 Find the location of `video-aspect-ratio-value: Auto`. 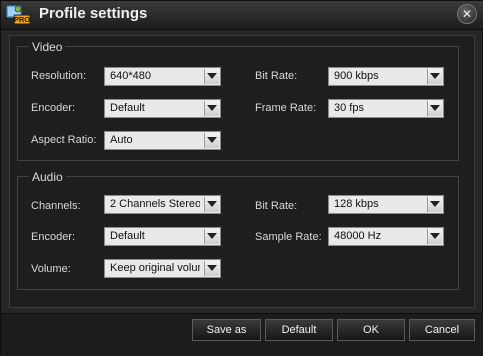

video-aspect-ratio-value: Auto is located at coordinates (121, 140).